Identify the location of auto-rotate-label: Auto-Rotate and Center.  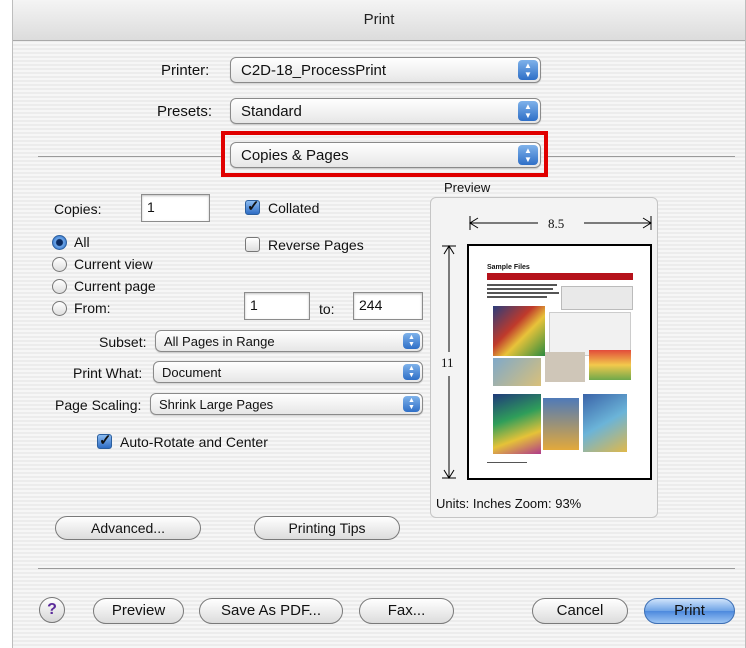
(194, 442).